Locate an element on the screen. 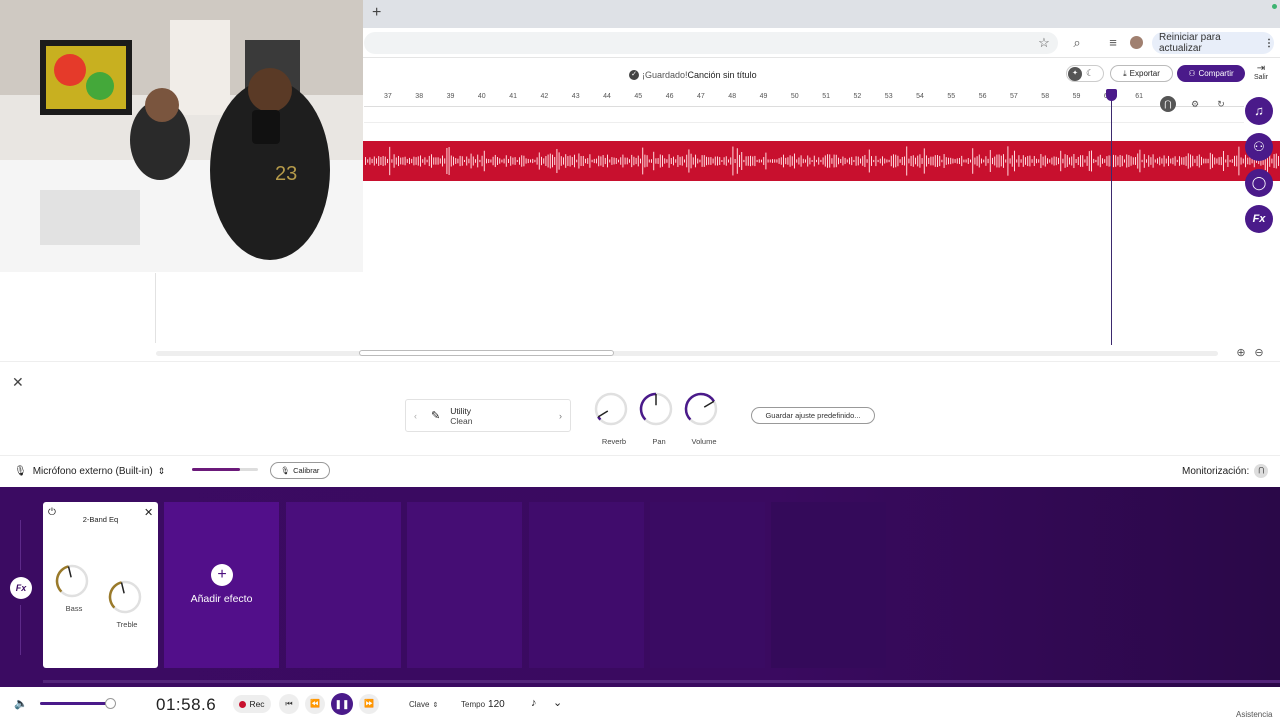 This screenshot has width=1280, height=720. speaker-icon: 🔈 is located at coordinates (21, 703).